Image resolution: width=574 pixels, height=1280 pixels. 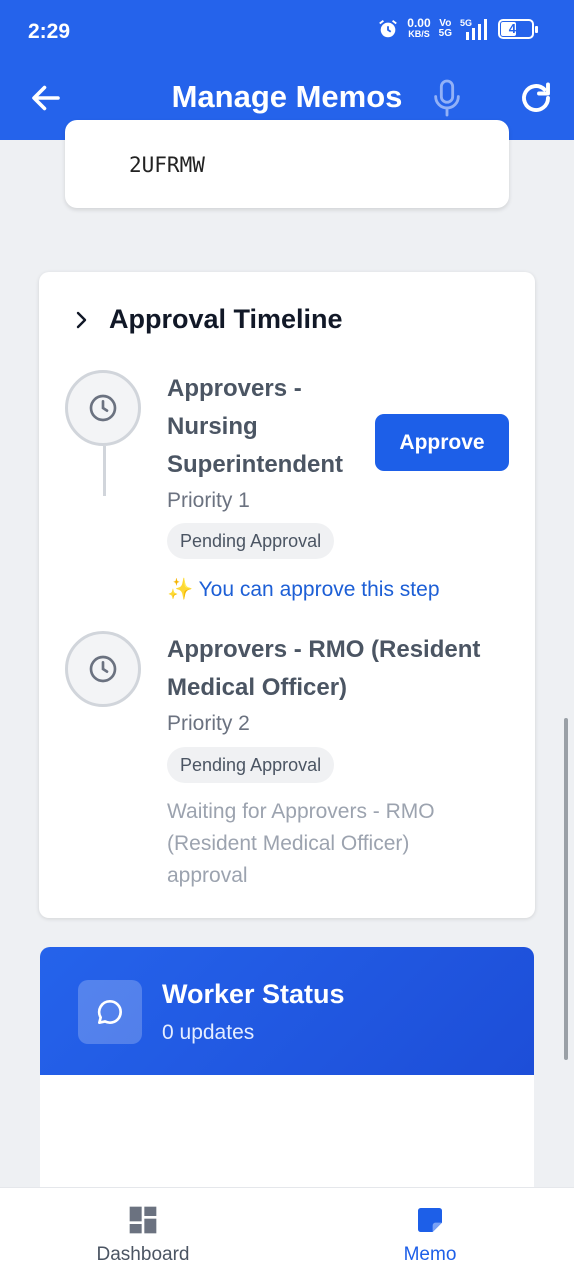 I want to click on nav-memo: Memo, so click(x=430, y=1234).